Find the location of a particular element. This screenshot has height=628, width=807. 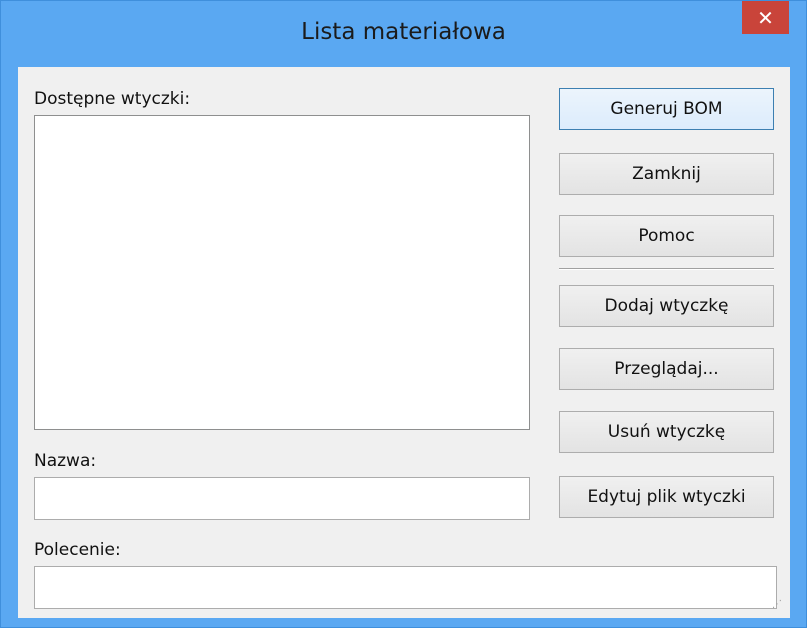

close-icon: ✕ is located at coordinates (765, 17).